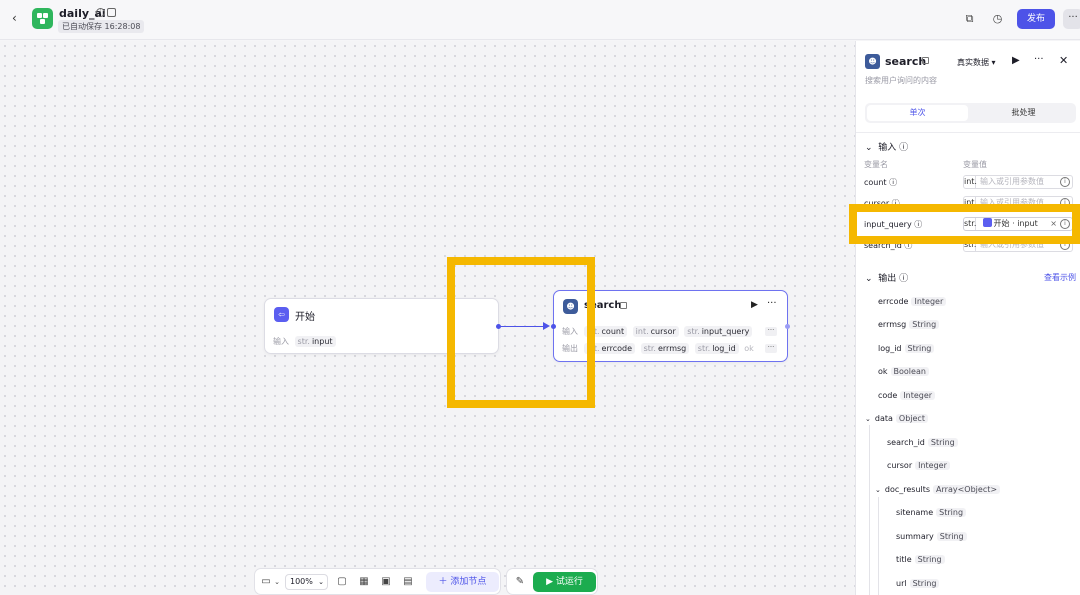 Image resolution: width=1080 pixels, height=595 pixels. What do you see at coordinates (903, 371) in the screenshot?
I see `output-row: ok Boolean` at bounding box center [903, 371].